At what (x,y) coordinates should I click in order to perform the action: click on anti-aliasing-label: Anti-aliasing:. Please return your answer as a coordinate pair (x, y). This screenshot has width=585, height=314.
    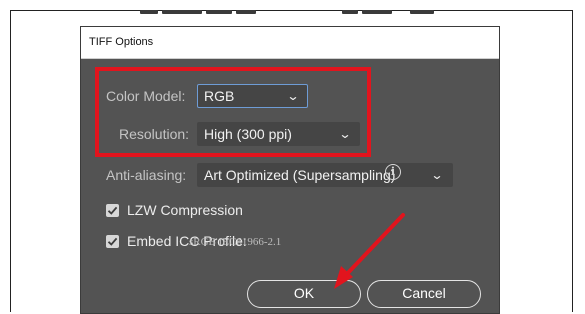
    Looking at the image, I should click on (146, 175).